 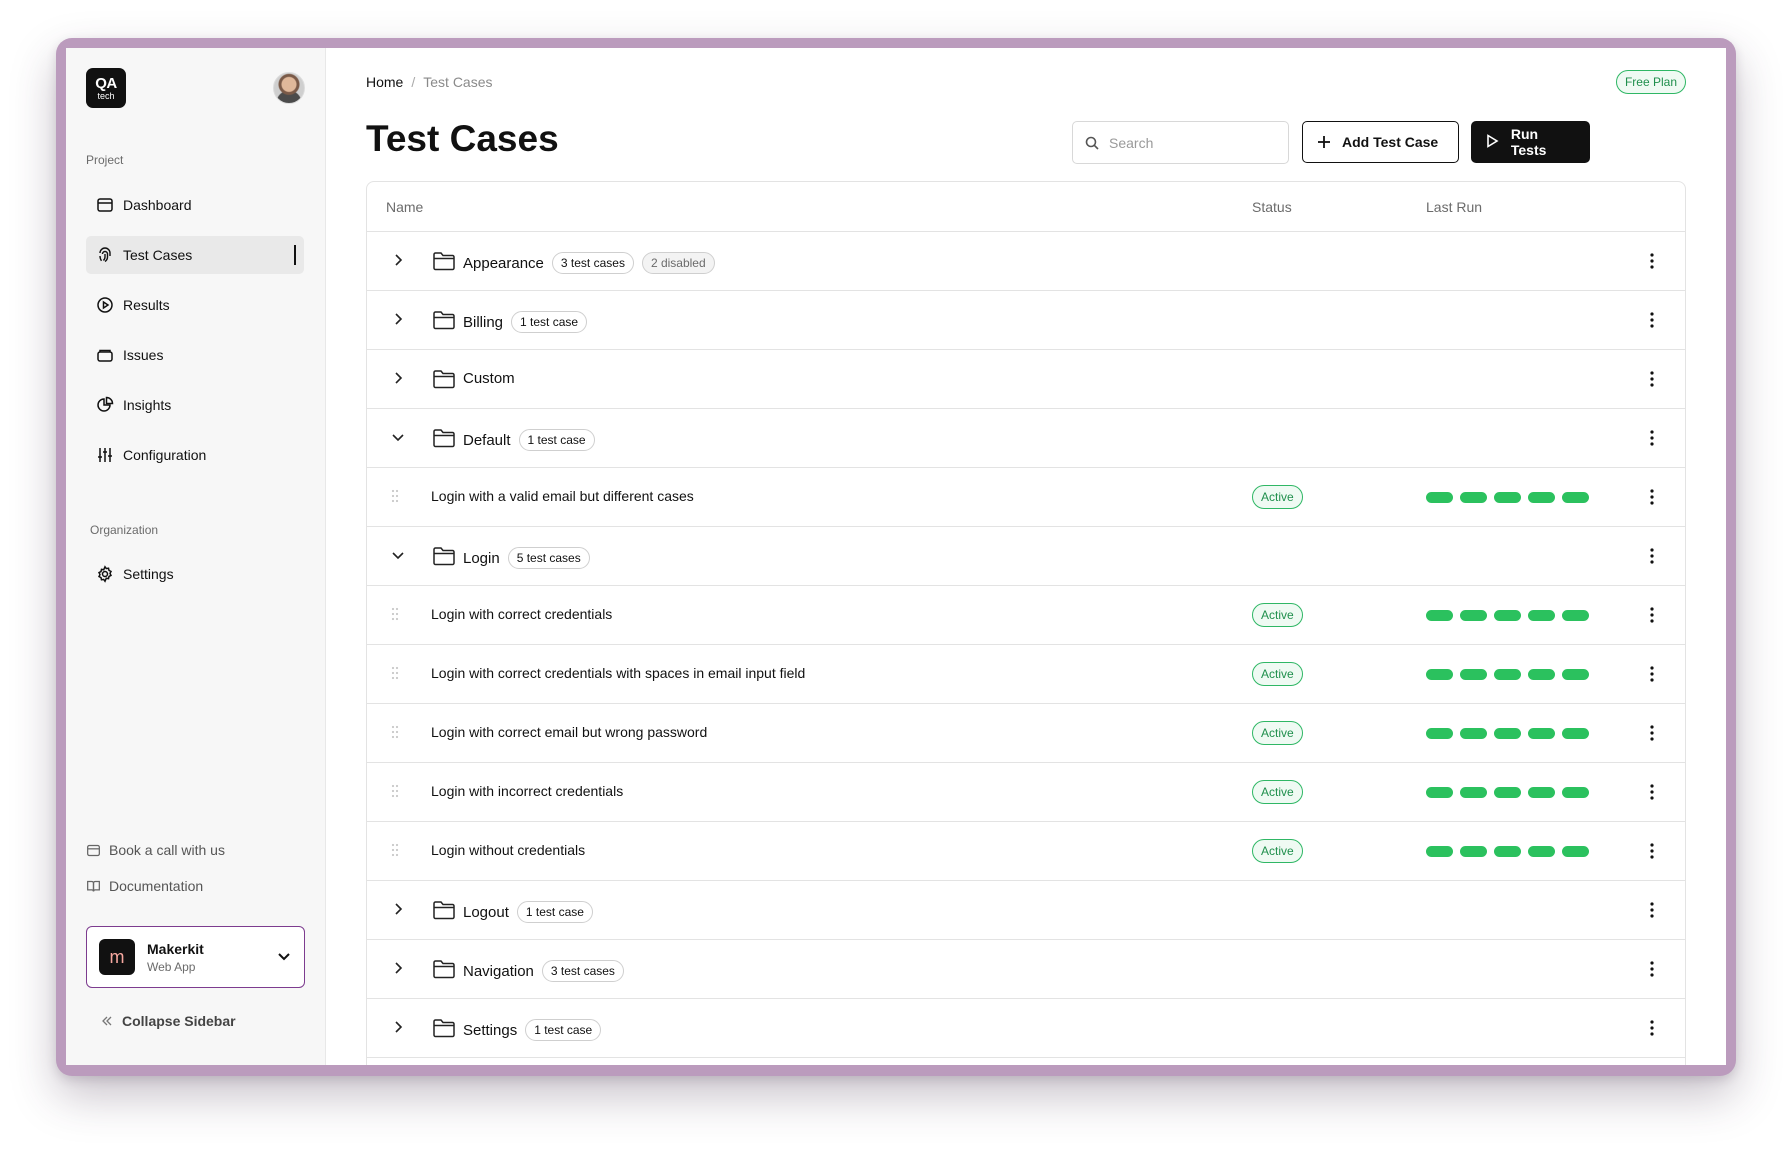 I want to click on workspace-switcher: m Makerkit Web App, so click(x=195, y=957).